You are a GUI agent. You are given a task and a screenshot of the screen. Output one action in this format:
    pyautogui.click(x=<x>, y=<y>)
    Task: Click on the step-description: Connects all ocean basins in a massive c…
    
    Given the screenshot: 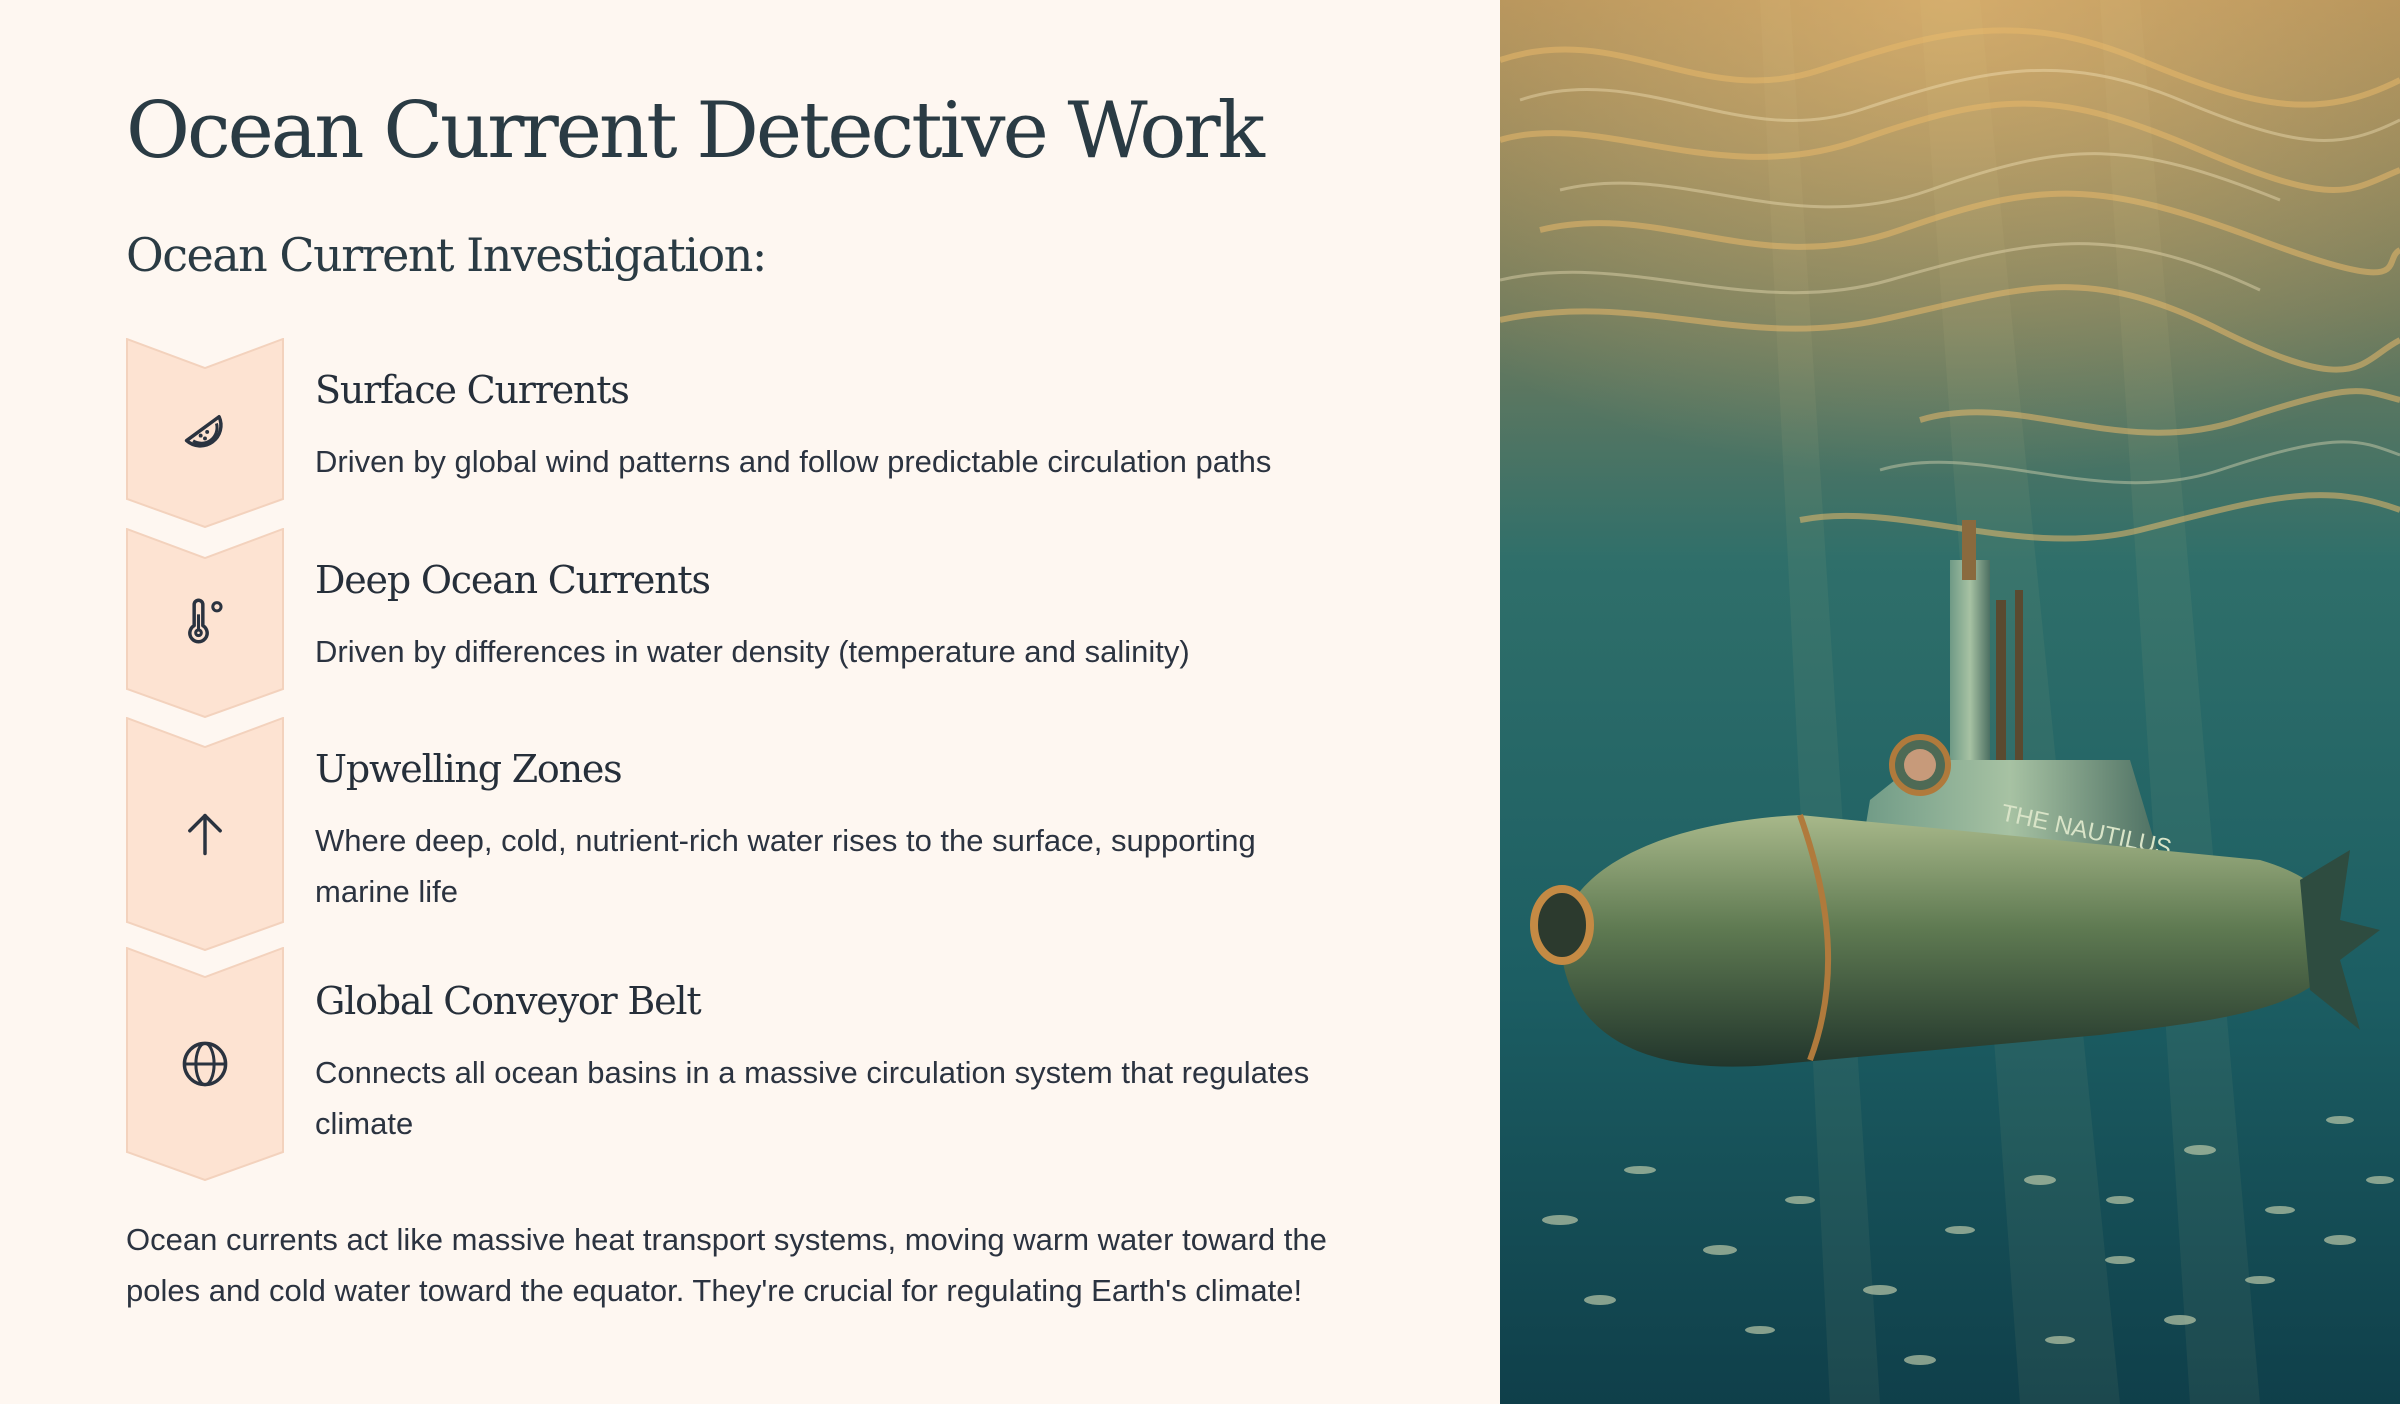 What is the action you would take?
    pyautogui.click(x=812, y=1098)
    